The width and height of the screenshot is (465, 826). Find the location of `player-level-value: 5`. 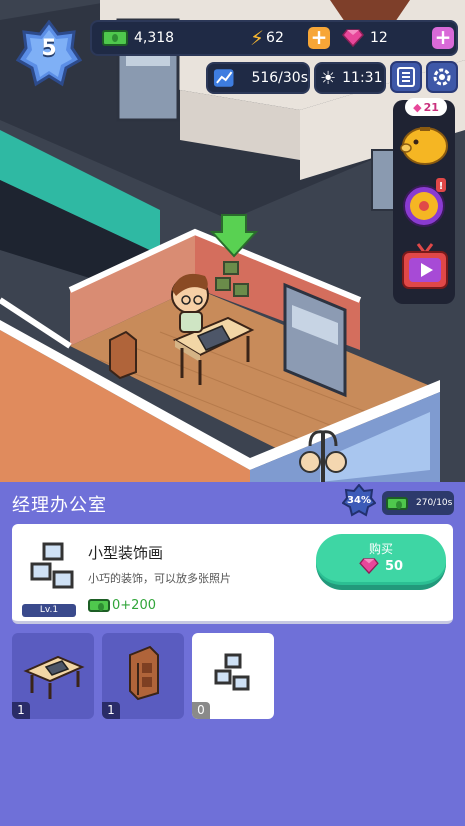

player-level-value: 5 is located at coordinates (49, 48).